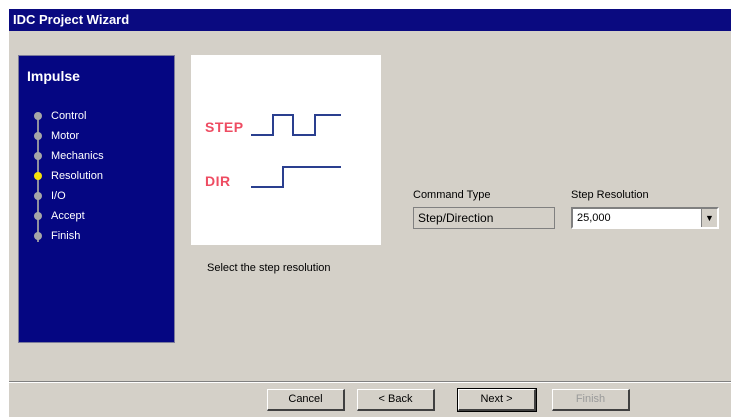 Image resolution: width=731 pixels, height=417 pixels. What do you see at coordinates (497, 400) in the screenshot?
I see `next-button: Next >` at bounding box center [497, 400].